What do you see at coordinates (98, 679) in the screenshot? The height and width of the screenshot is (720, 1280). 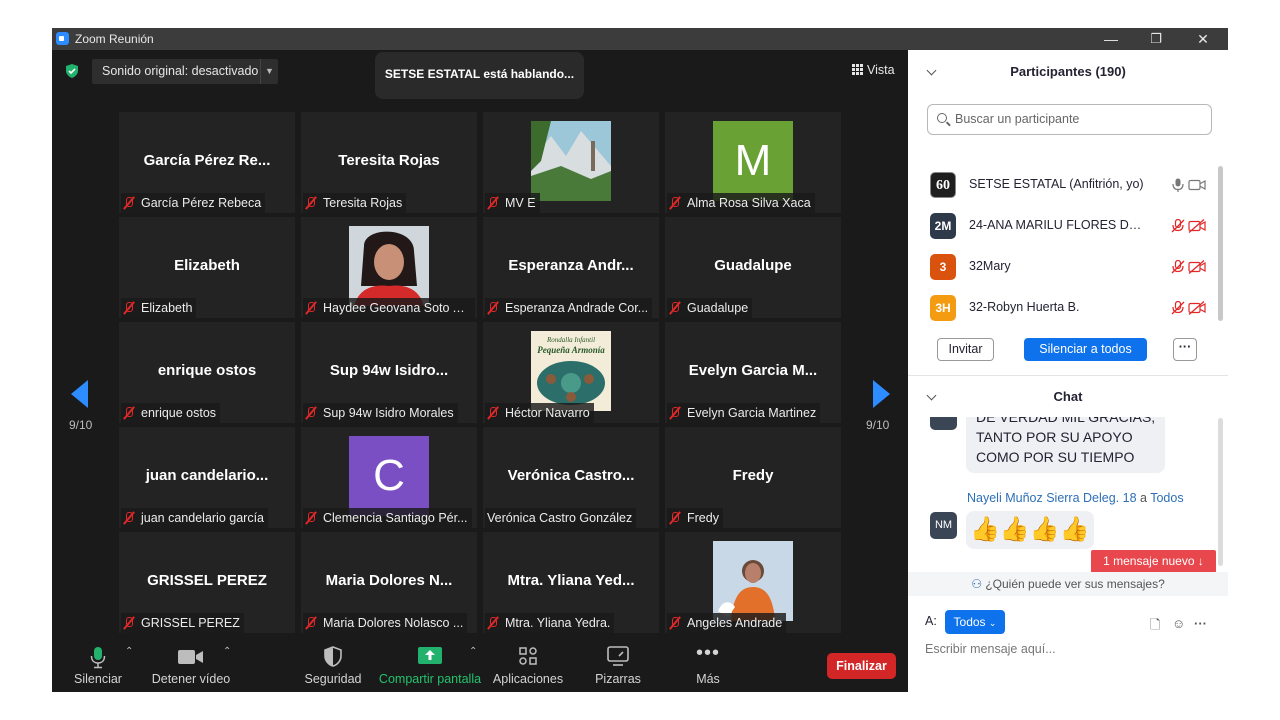 I see `mute-label: Silenciar` at bounding box center [98, 679].